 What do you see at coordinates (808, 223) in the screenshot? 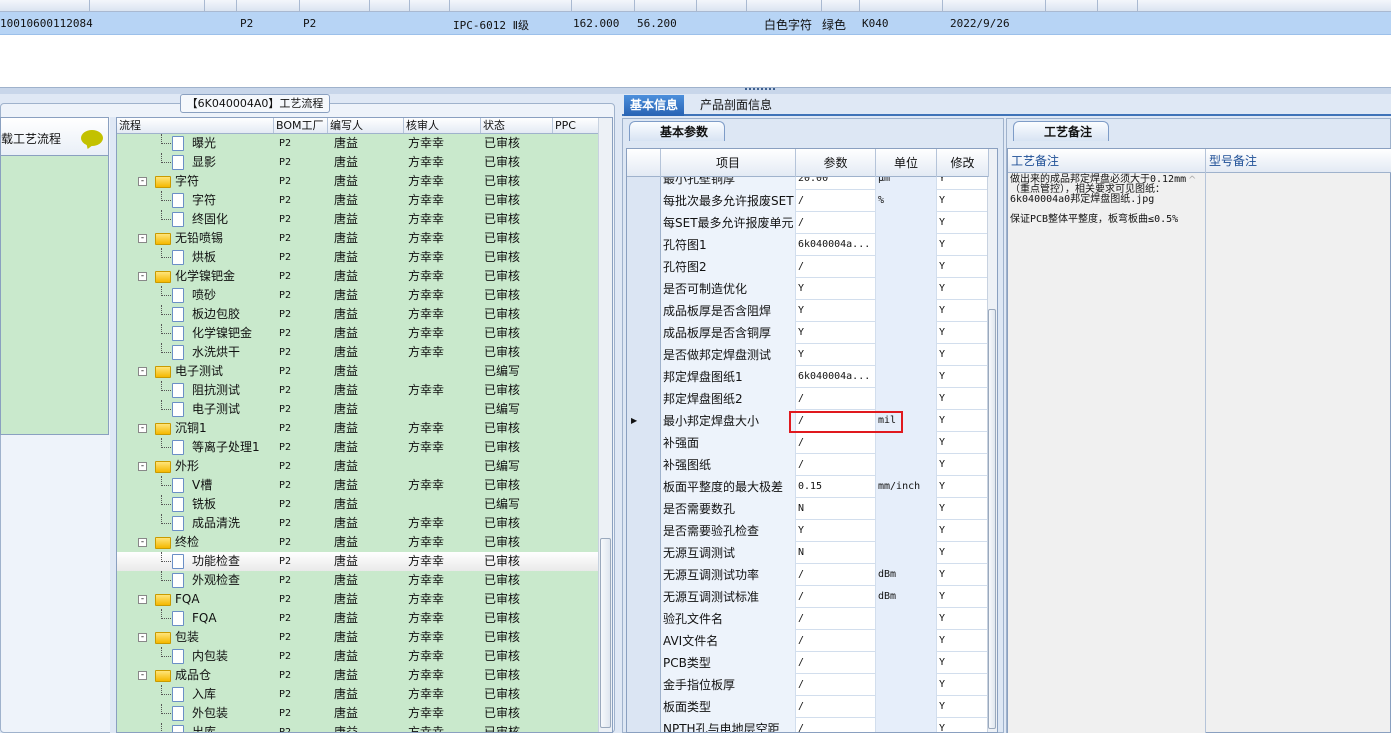
I see `param-row: 每SET最多允许报废单元 / Y` at bounding box center [808, 223].